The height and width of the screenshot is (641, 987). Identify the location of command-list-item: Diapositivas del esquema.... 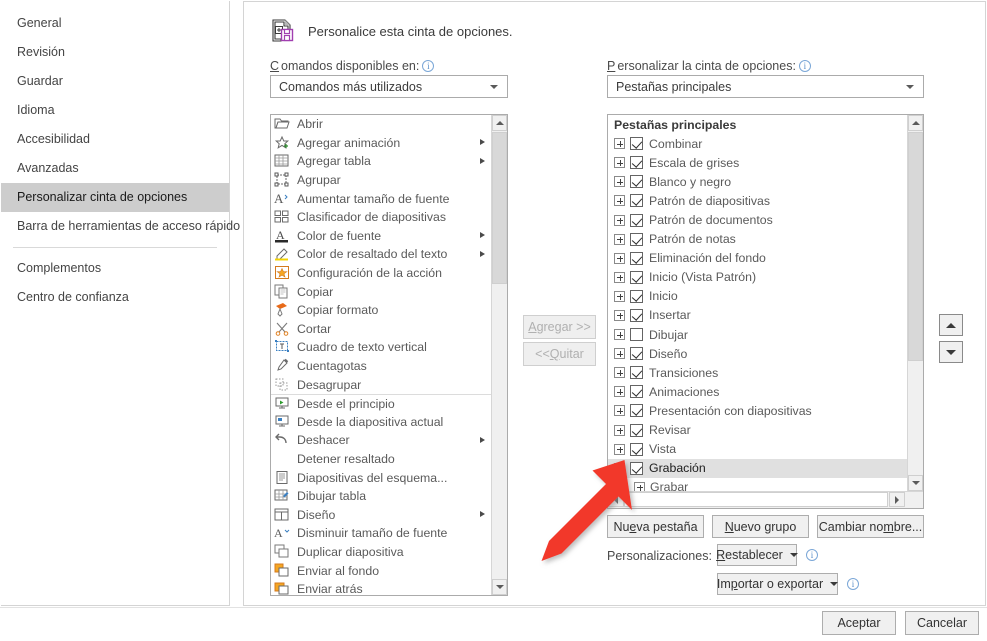
(381, 477).